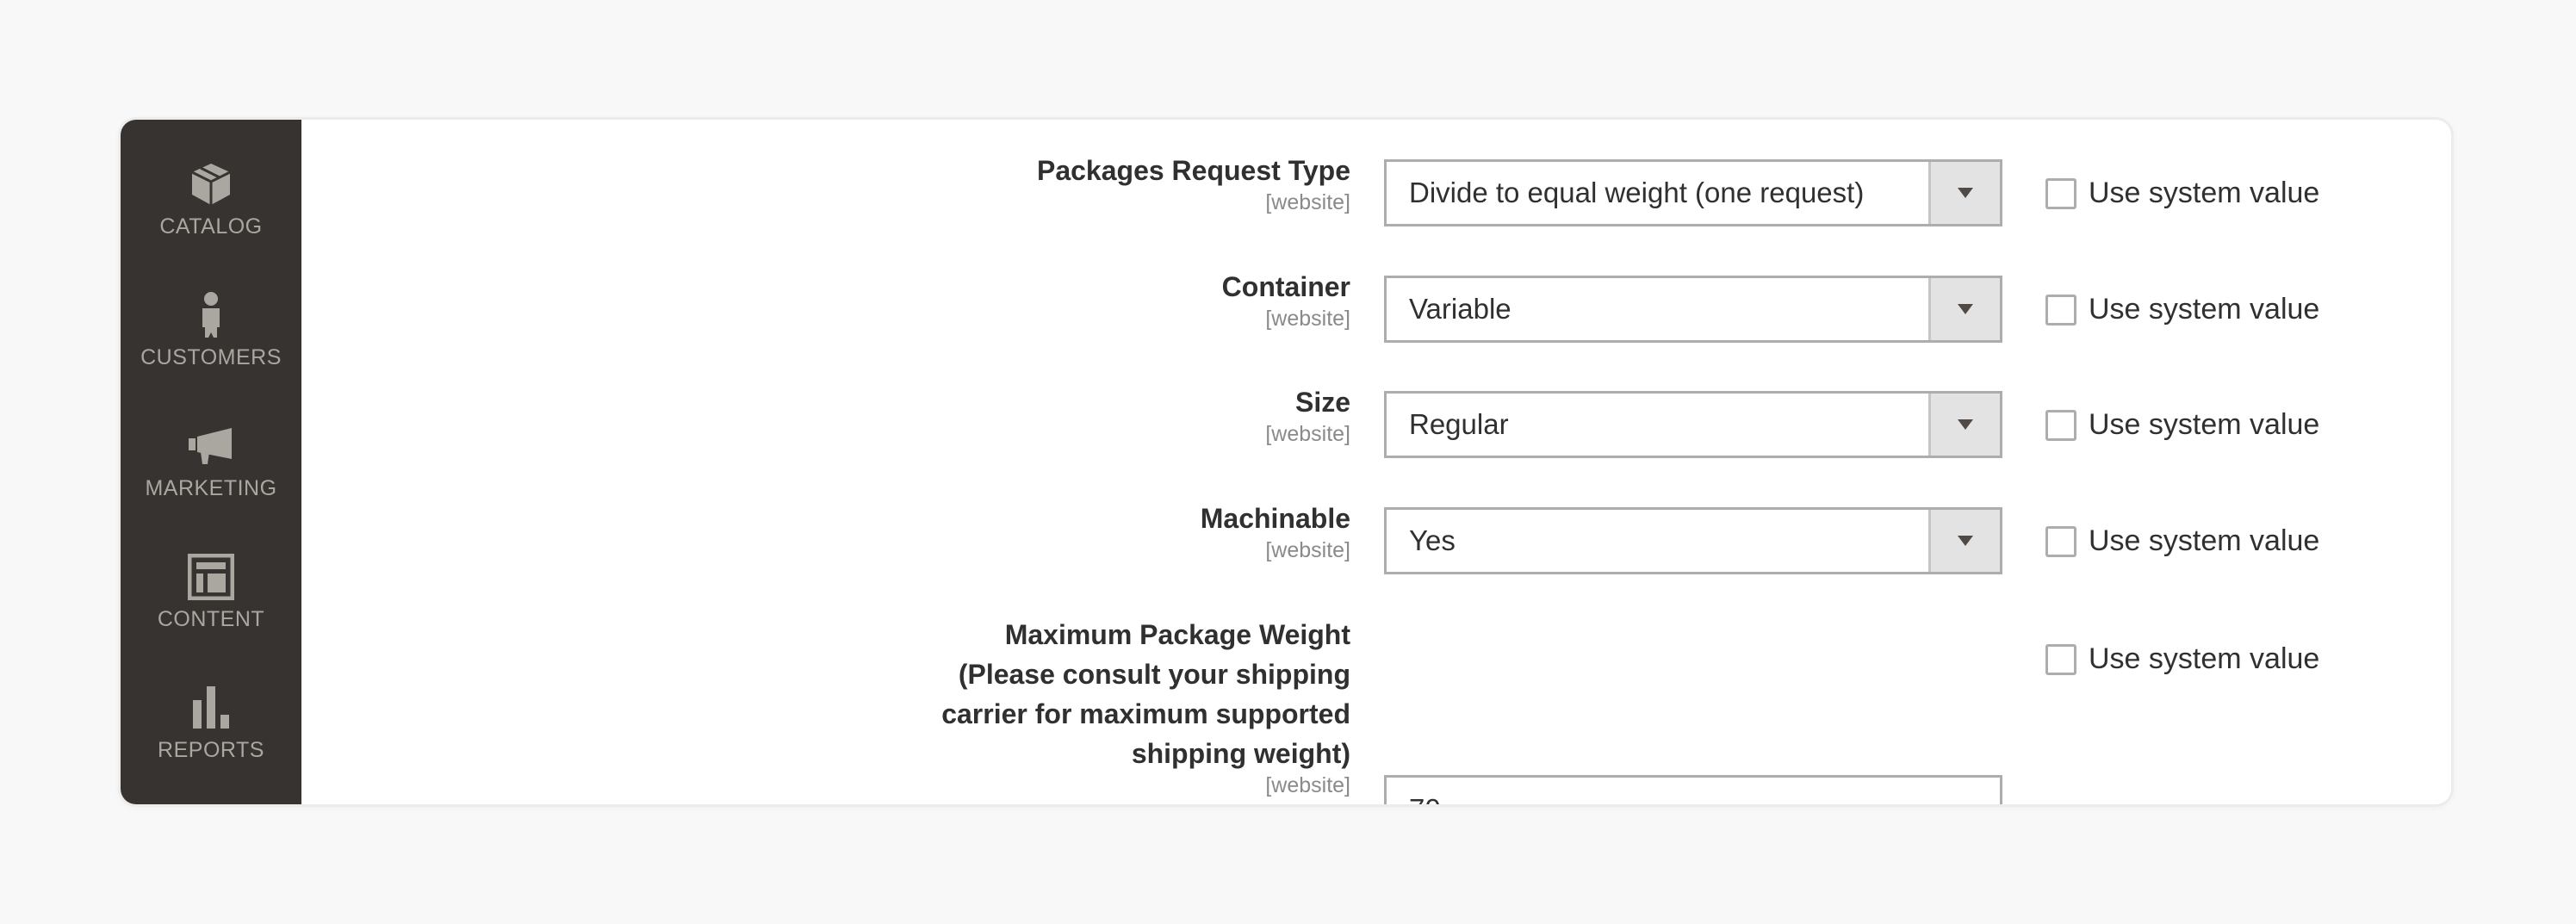 This screenshot has width=2576, height=924. I want to click on select-value: Regular, so click(1459, 424).